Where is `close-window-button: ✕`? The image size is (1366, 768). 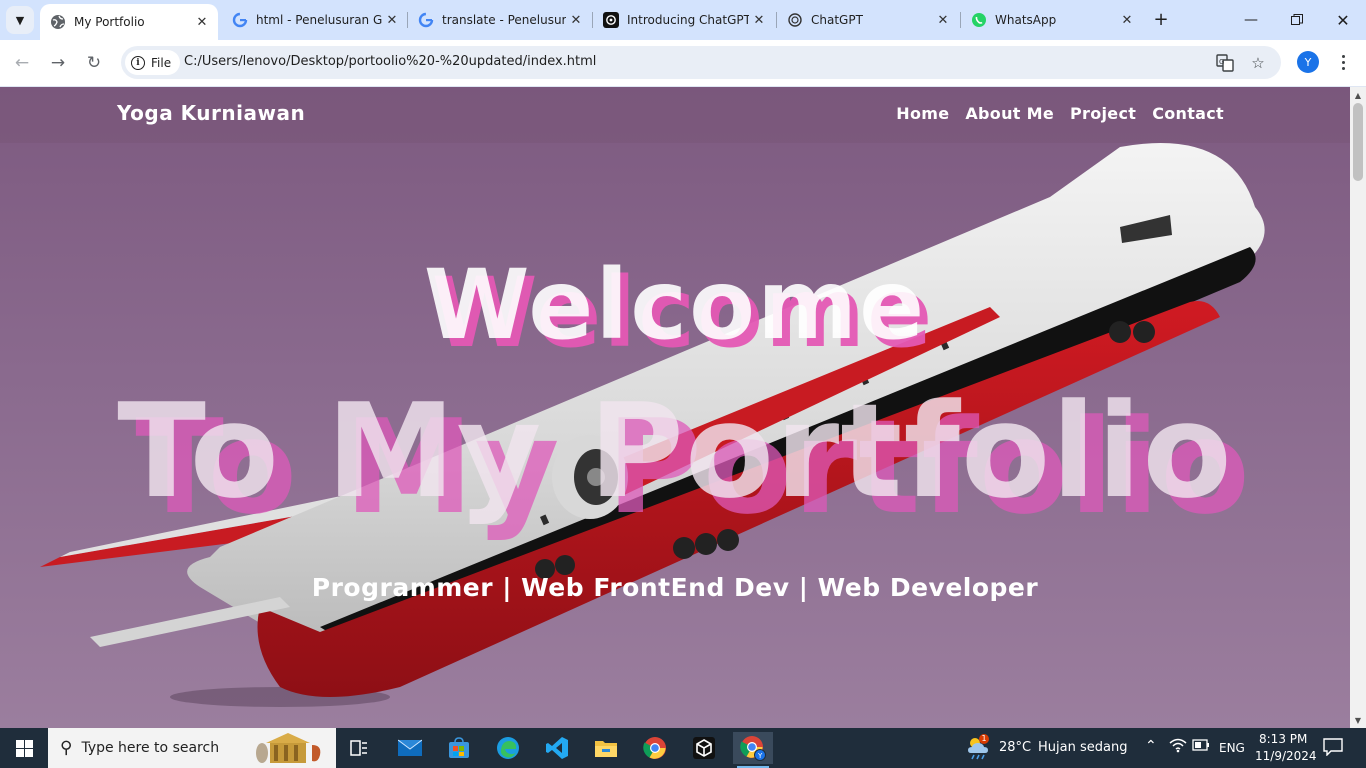 close-window-button: ✕ is located at coordinates (1343, 20).